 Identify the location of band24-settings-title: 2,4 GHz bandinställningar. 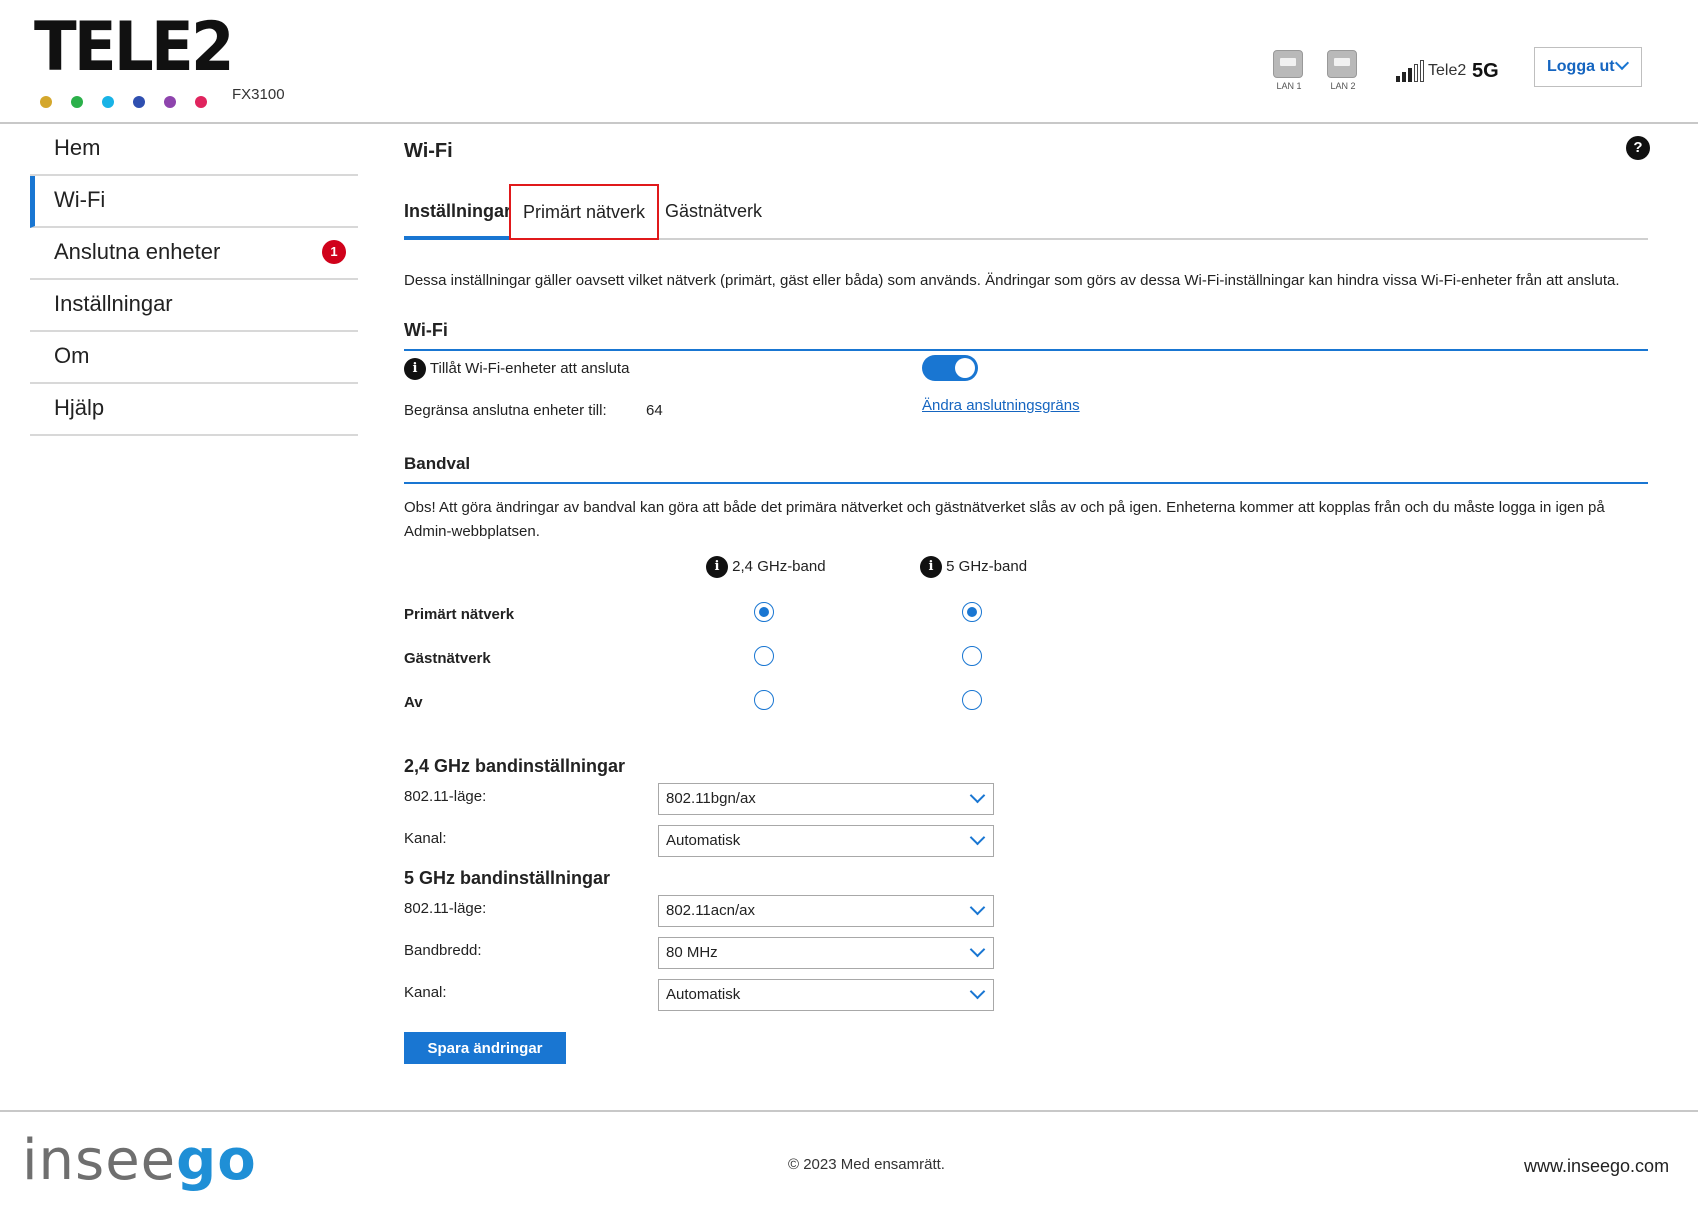
(515, 766).